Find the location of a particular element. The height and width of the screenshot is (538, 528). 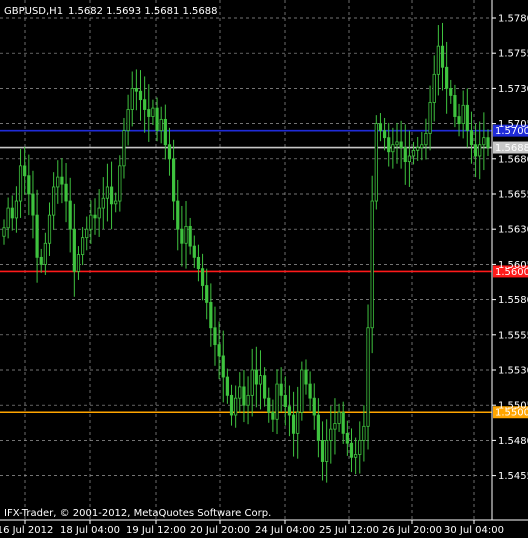

symbol-label: GBPUSD,H1 is located at coordinates (33, 11).